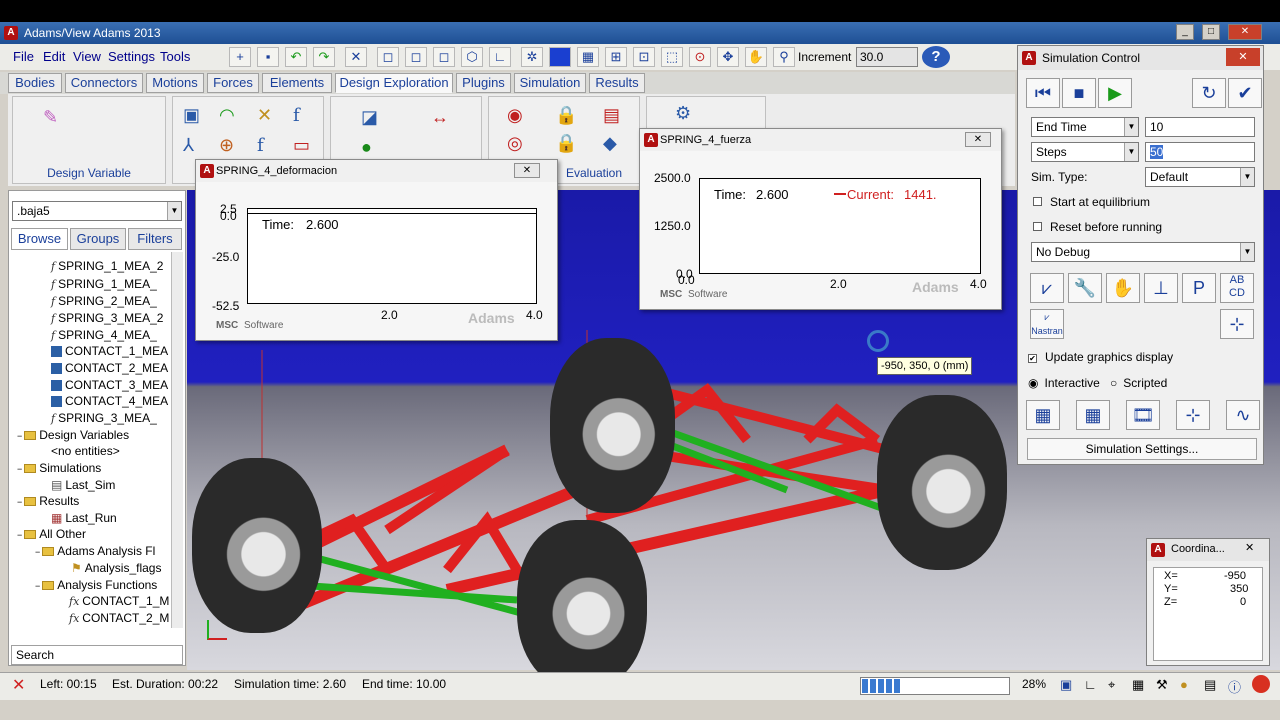  I want to click on help-icon: ?, so click(936, 57).